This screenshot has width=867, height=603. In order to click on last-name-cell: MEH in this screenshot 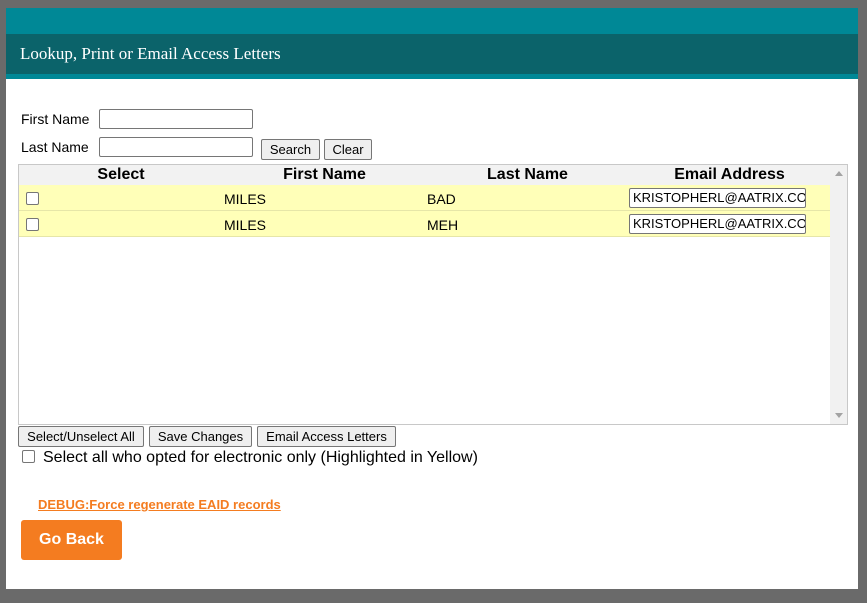, I will do `click(443, 225)`.